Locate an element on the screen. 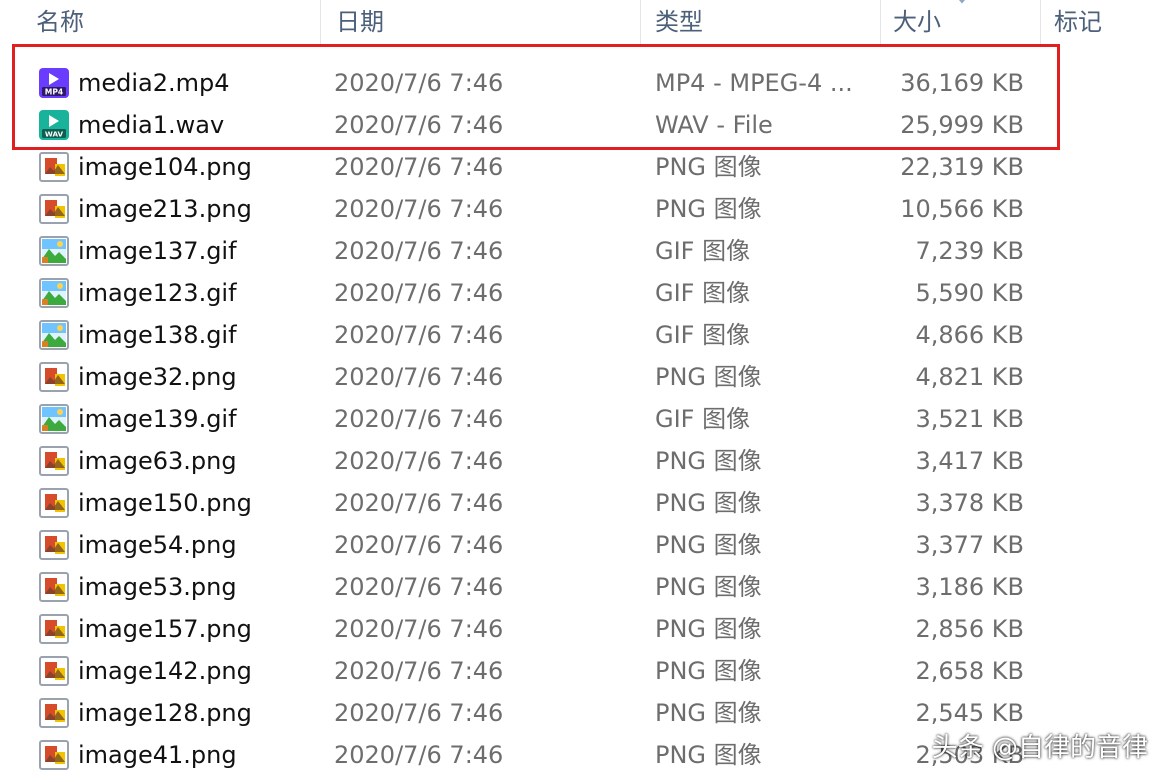 The width and height of the screenshot is (1170, 782). file-name: image139.gif is located at coordinates (157, 419).